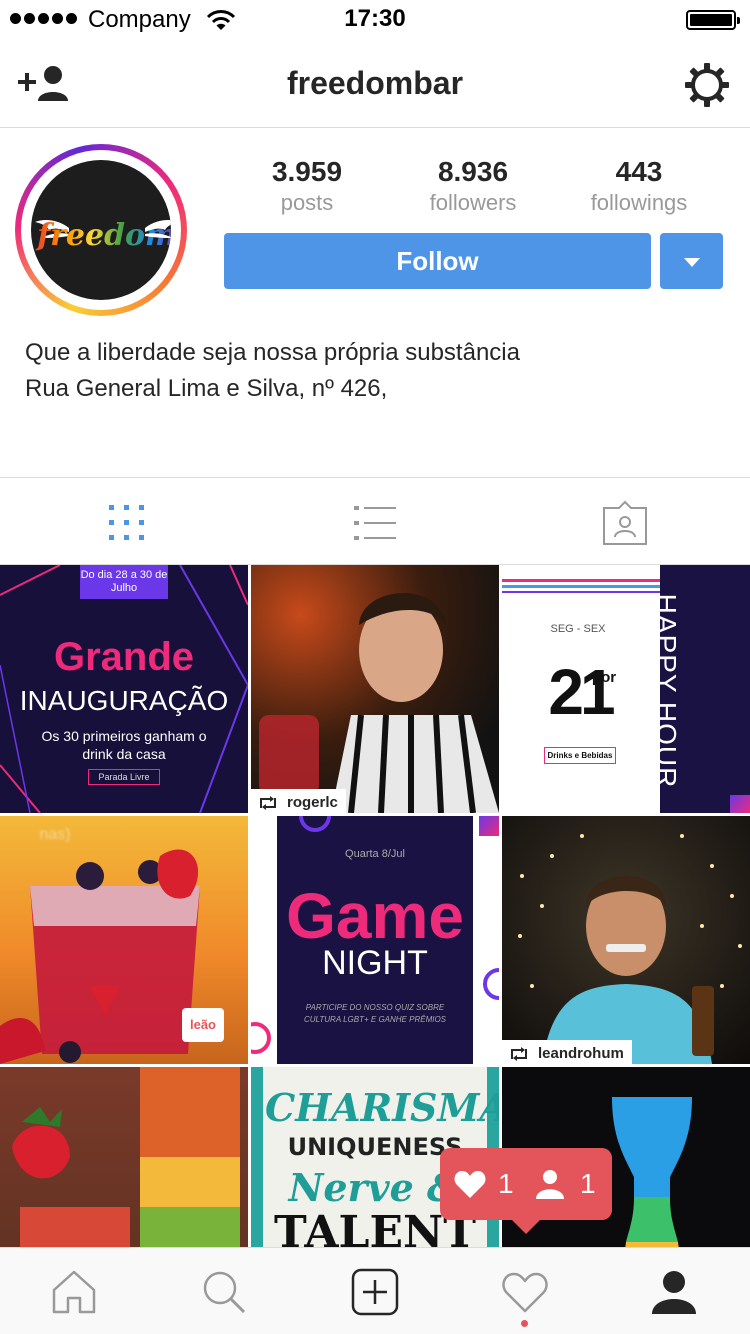 Image resolution: width=750 pixels, height=1334 pixels. Describe the element at coordinates (580, 755) in the screenshot. I see `post-tag: Drinks e Bebidas` at that location.